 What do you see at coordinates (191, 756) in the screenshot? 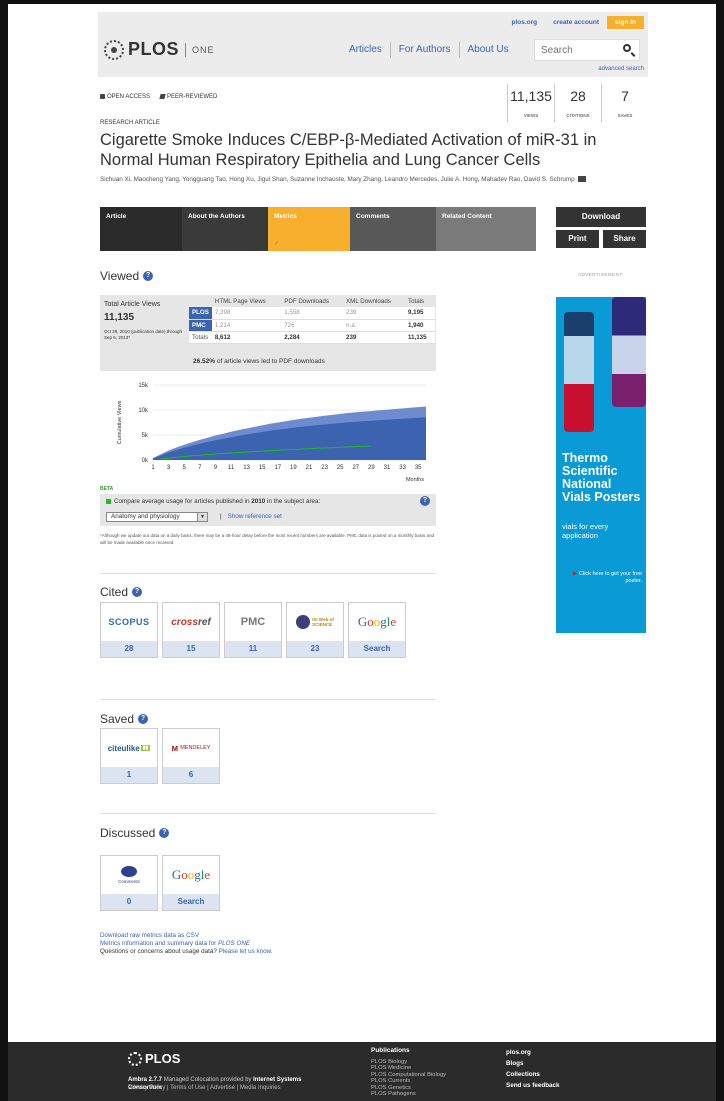
I see `mendeley-tile: ᴍ MENDELEY 6` at bounding box center [191, 756].